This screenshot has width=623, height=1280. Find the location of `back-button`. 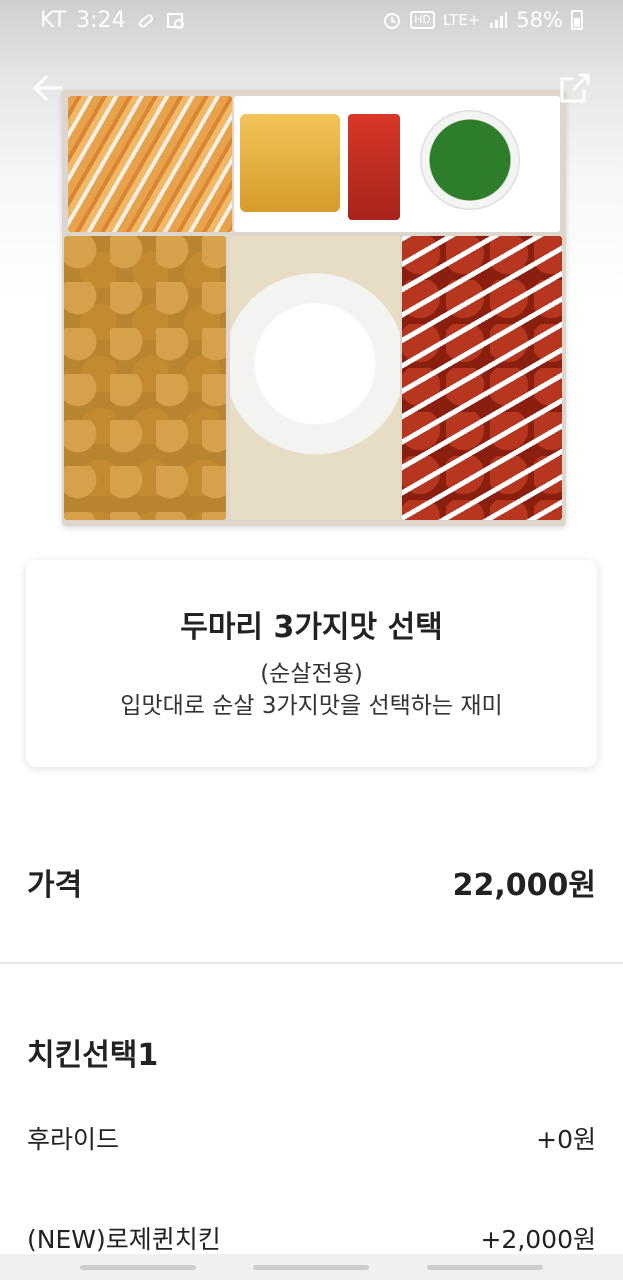

back-button is located at coordinates (48, 88).